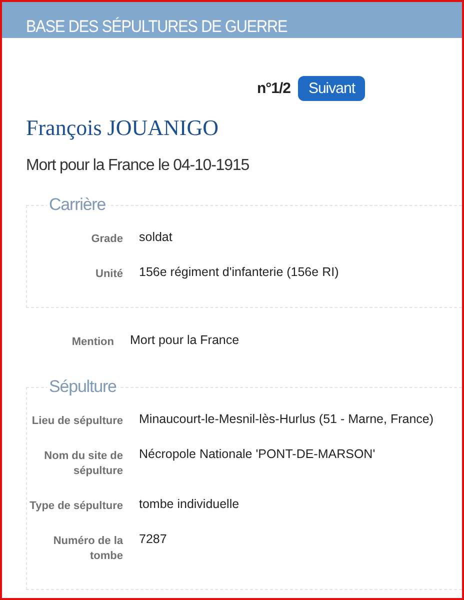 This screenshot has height=600, width=464. I want to click on field-value: 156e régiment d'infanterie (156e RI), so click(239, 272).